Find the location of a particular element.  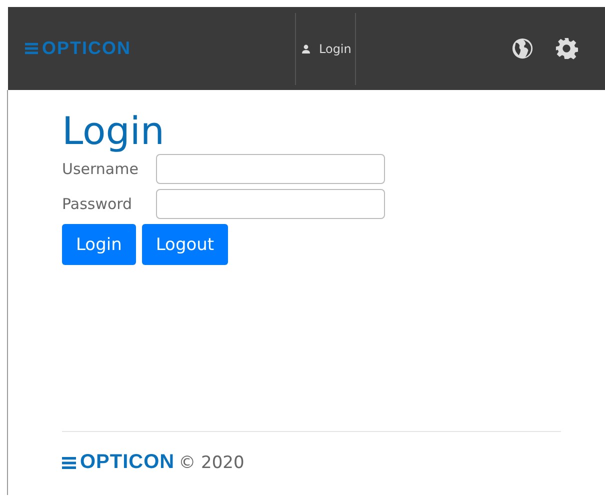

copyright-text: © 2020 is located at coordinates (211, 462).